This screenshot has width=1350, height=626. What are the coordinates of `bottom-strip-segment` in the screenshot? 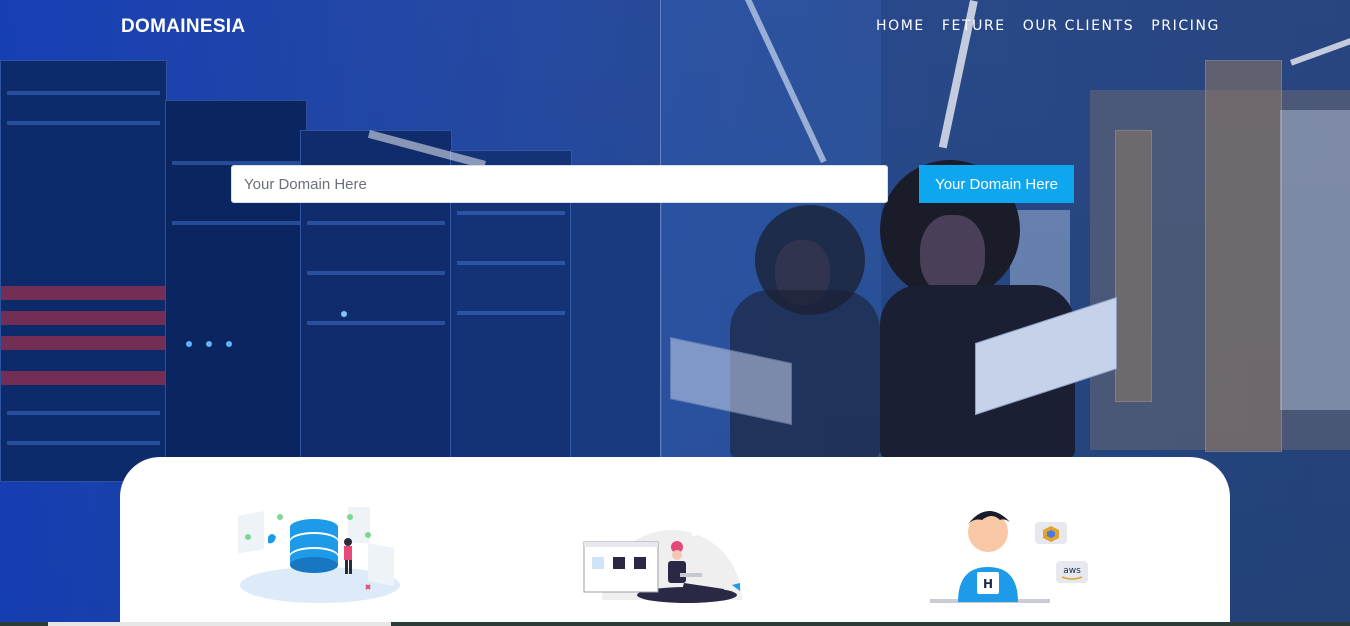 It's located at (219, 624).